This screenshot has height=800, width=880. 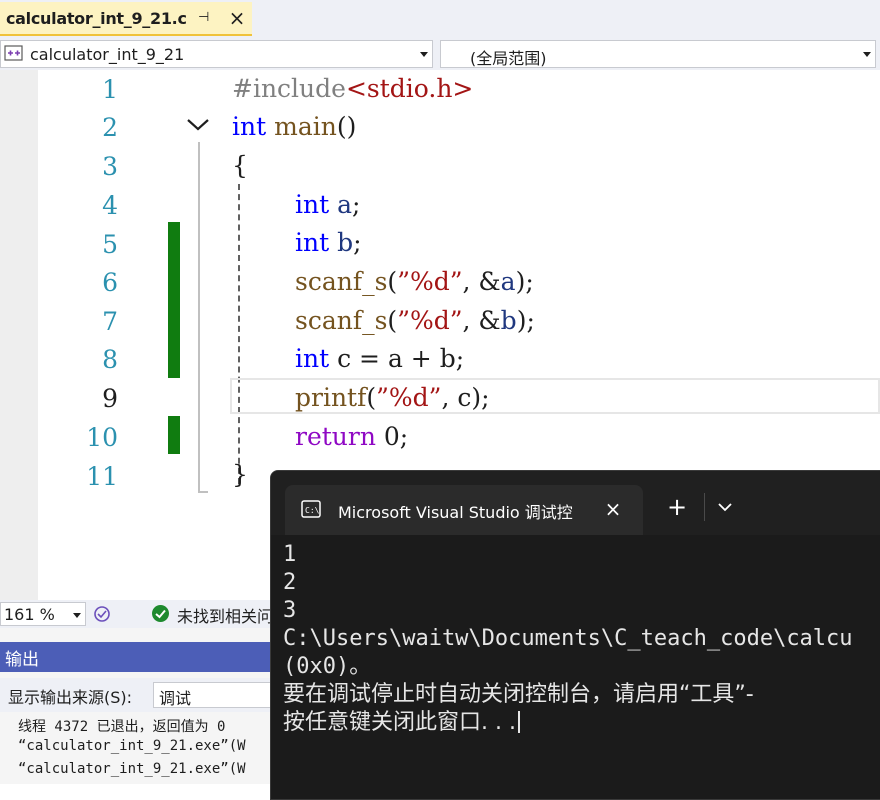 What do you see at coordinates (508, 58) in the screenshot?
I see `function-scope-value: (全局范围)` at bounding box center [508, 58].